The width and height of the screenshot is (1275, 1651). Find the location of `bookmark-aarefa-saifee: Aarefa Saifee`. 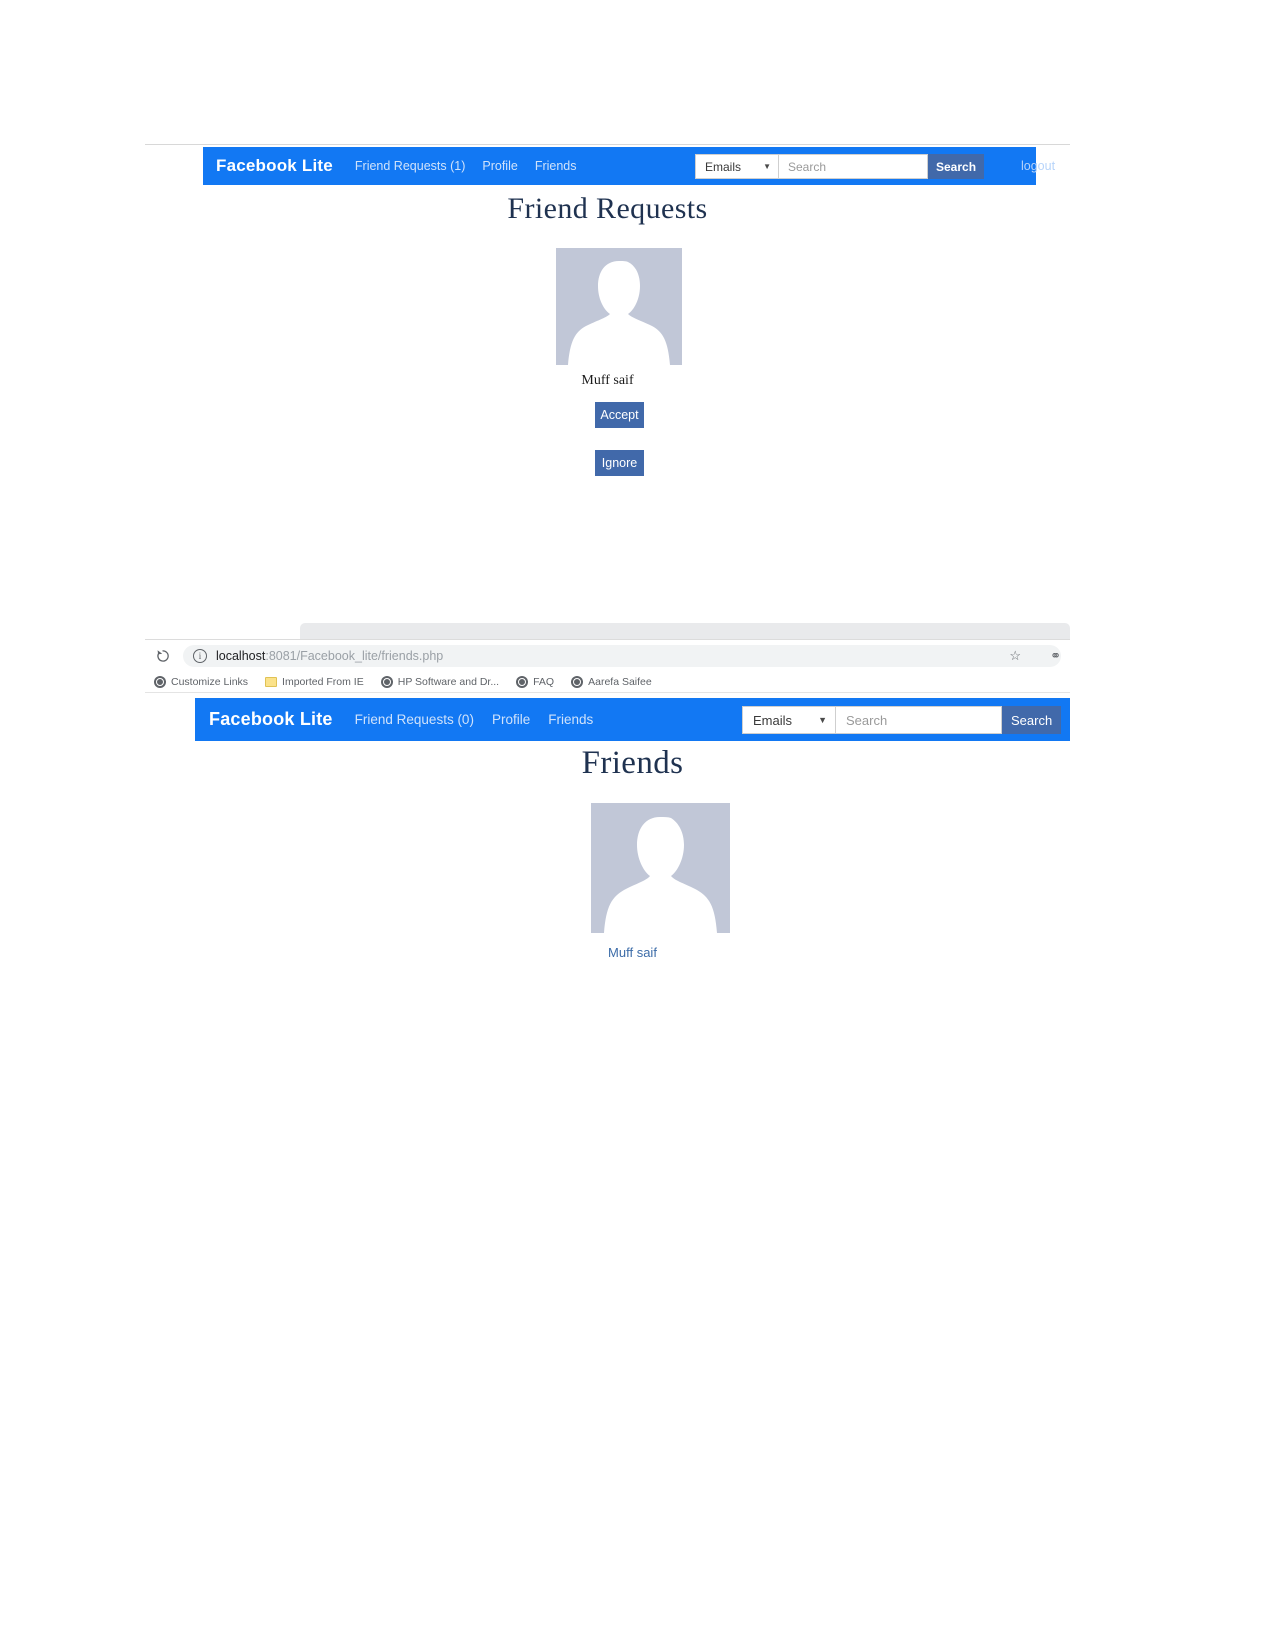

bookmark-aarefa-saifee: Aarefa Saifee is located at coordinates (611, 681).